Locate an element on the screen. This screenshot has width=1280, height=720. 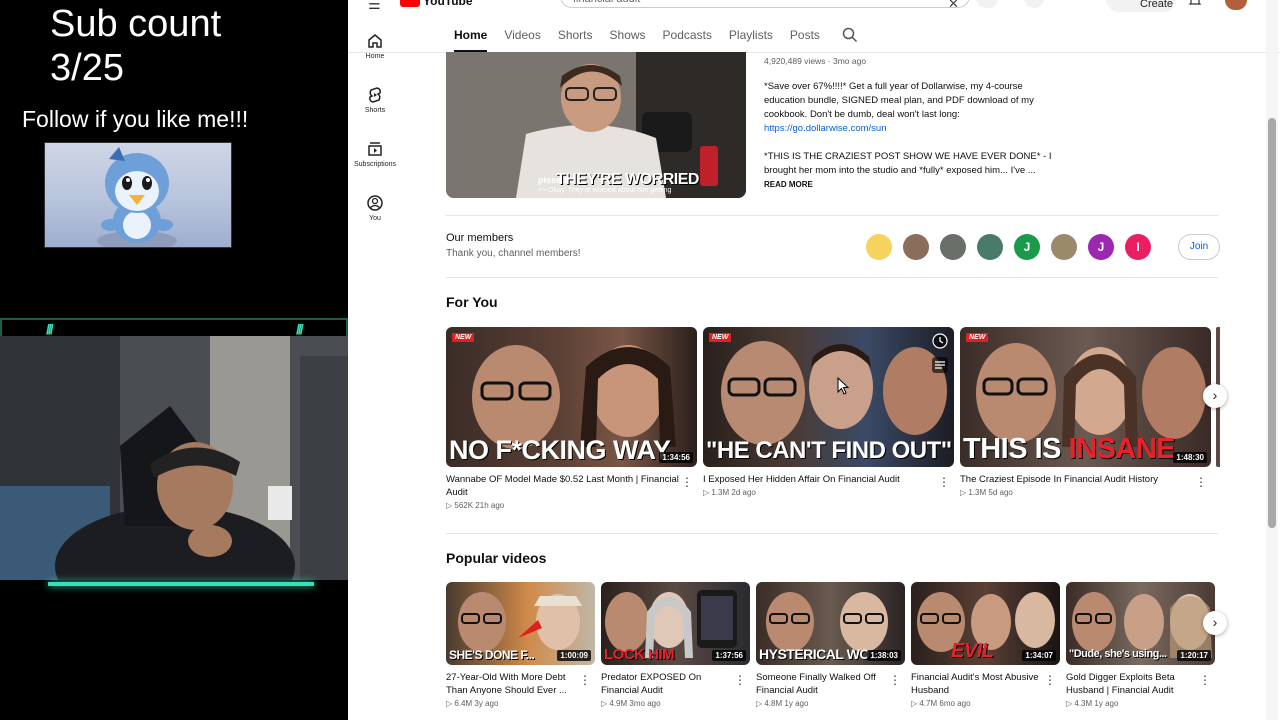
video-age: 5d ago is located at coordinates (1000, 492).